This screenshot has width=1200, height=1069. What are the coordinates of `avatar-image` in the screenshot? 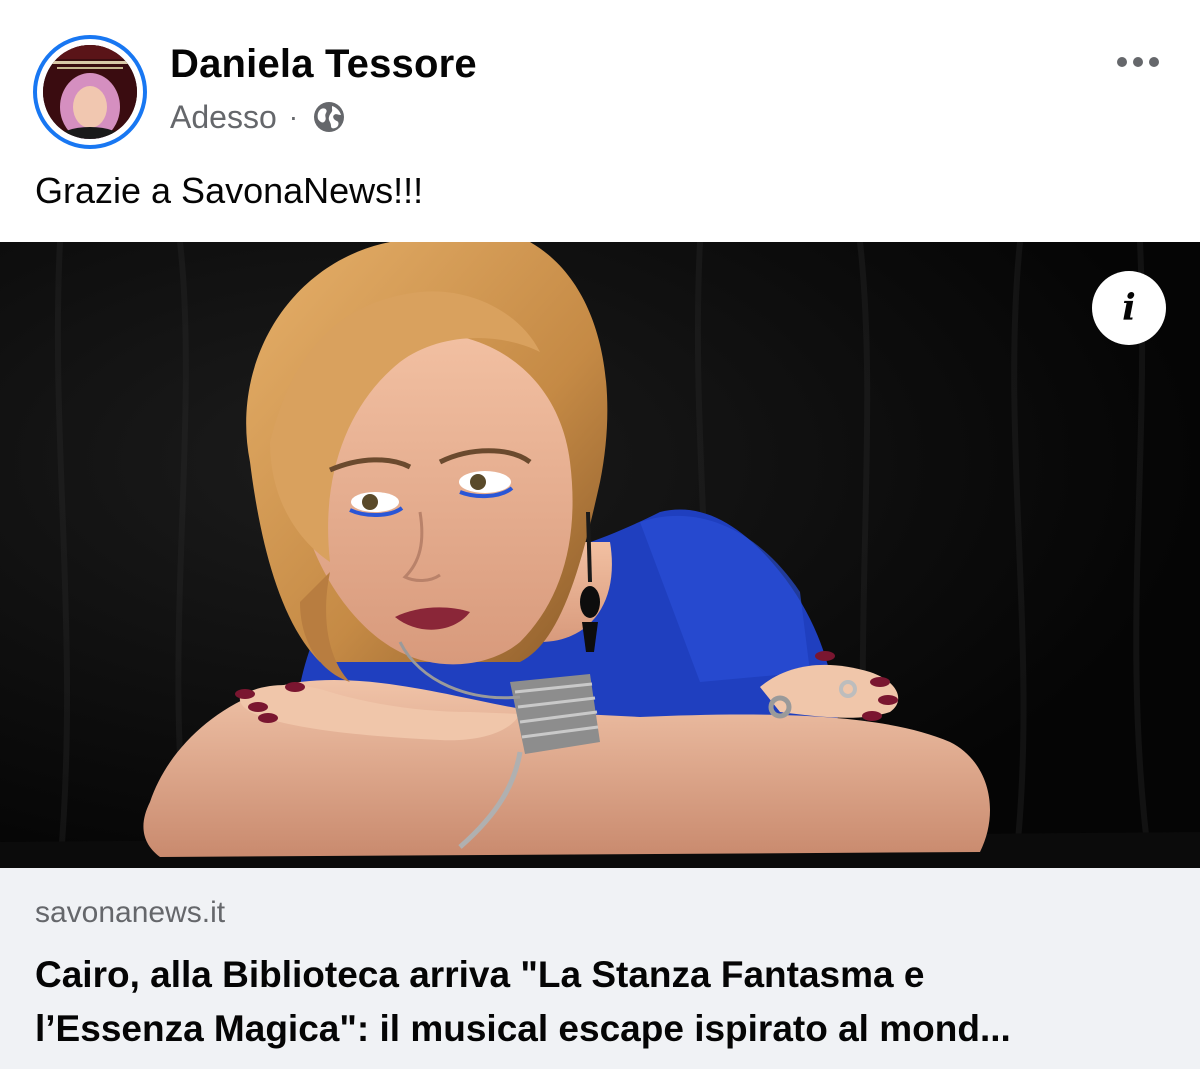 It's located at (90, 92).